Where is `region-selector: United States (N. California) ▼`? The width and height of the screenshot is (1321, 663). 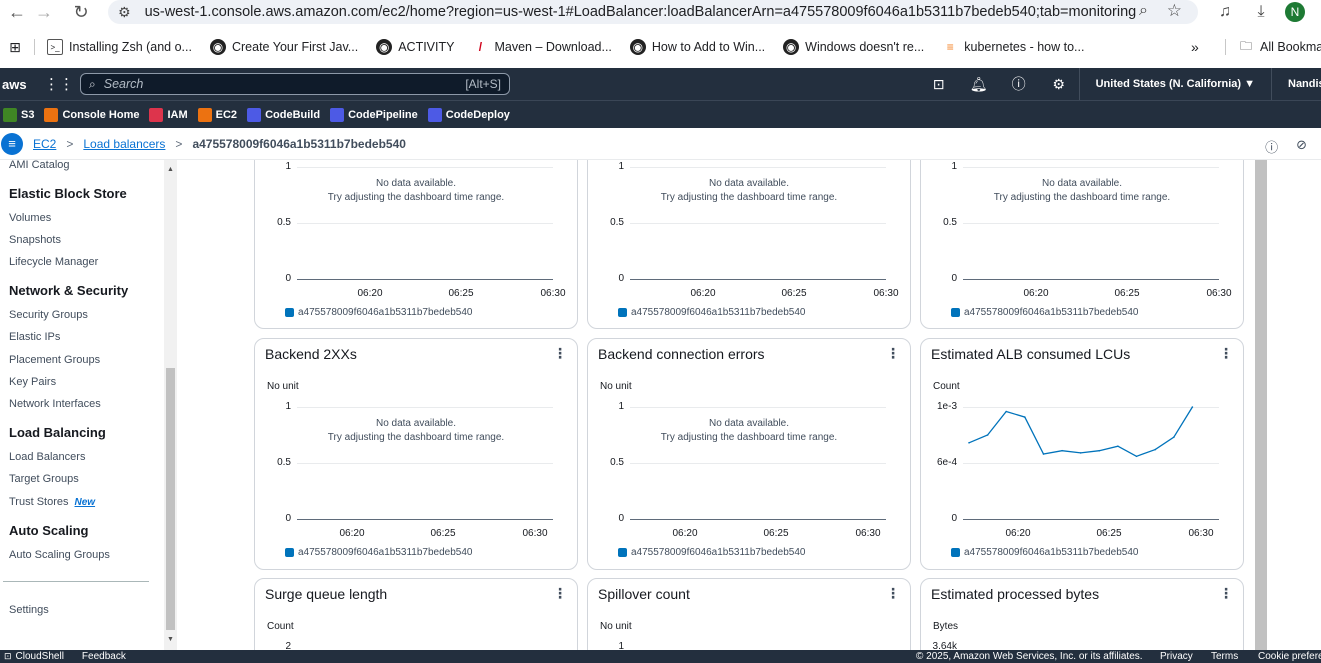
region-selector: United States (N. California) ▼ is located at coordinates (1174, 84).